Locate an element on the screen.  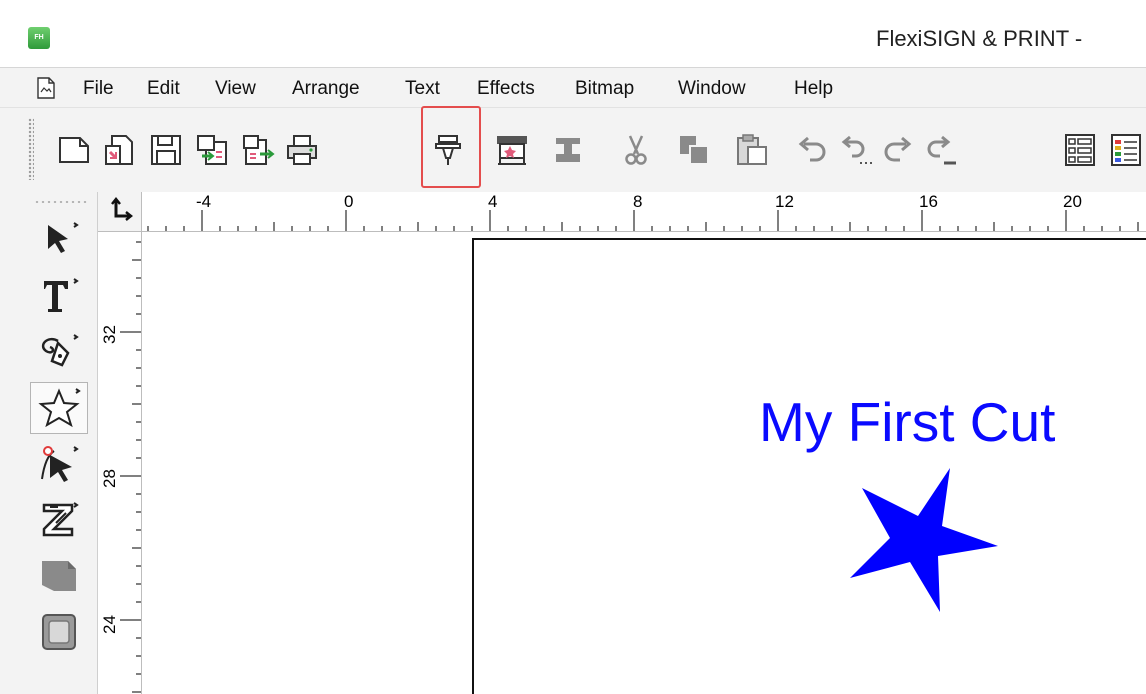
new-button is located at coordinates (74, 150).